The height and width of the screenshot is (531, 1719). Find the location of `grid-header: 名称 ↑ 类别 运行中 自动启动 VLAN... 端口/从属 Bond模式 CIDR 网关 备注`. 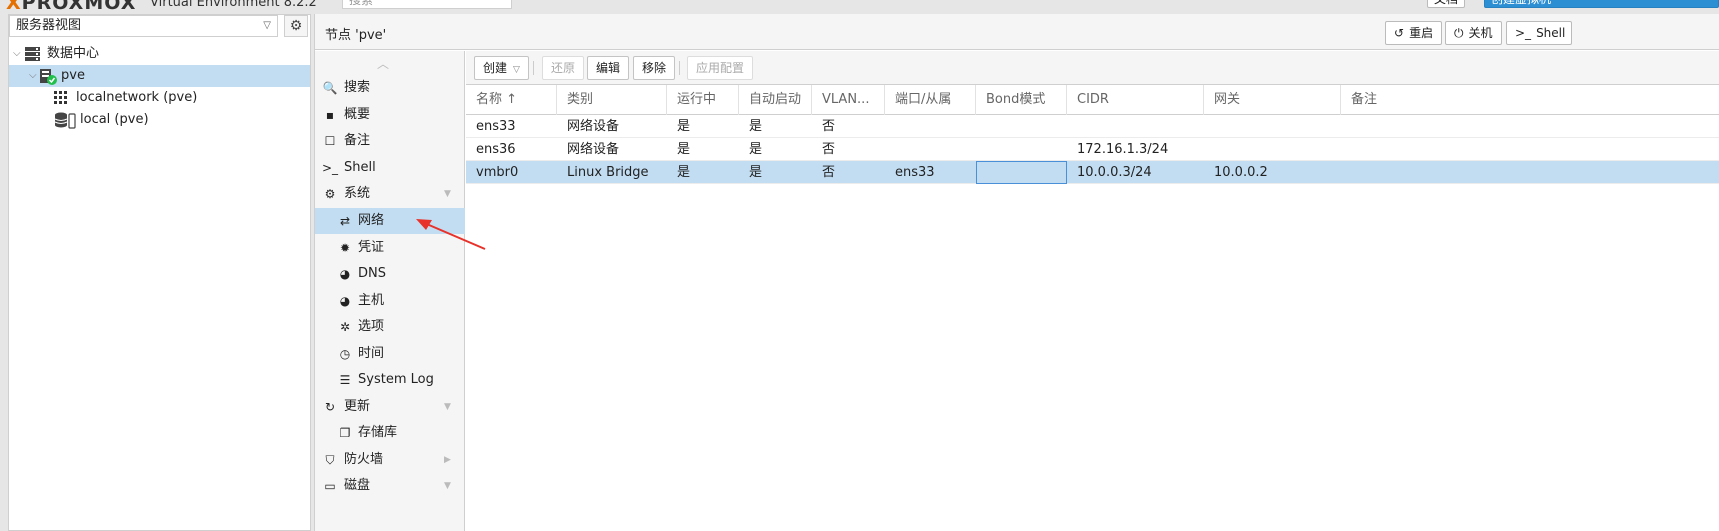

grid-header: 名称 ↑ 类别 运行中 自动启动 VLAN... 端口/从属 Bond模式 CIDR 网关 备注 is located at coordinates (1092, 100).